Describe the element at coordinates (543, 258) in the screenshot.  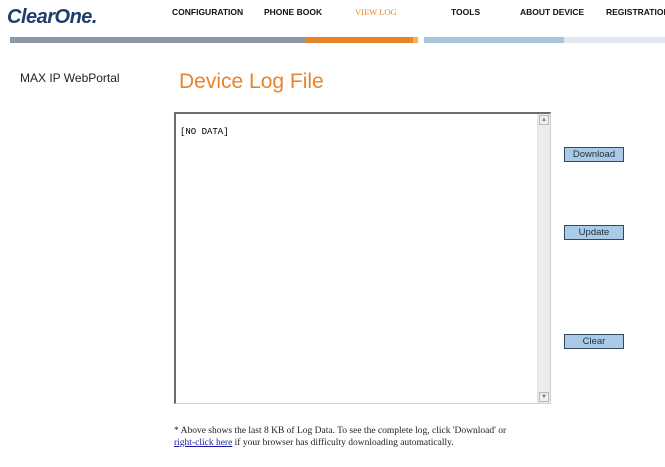
I see `log-scrollbar: ▲ ▼` at that location.